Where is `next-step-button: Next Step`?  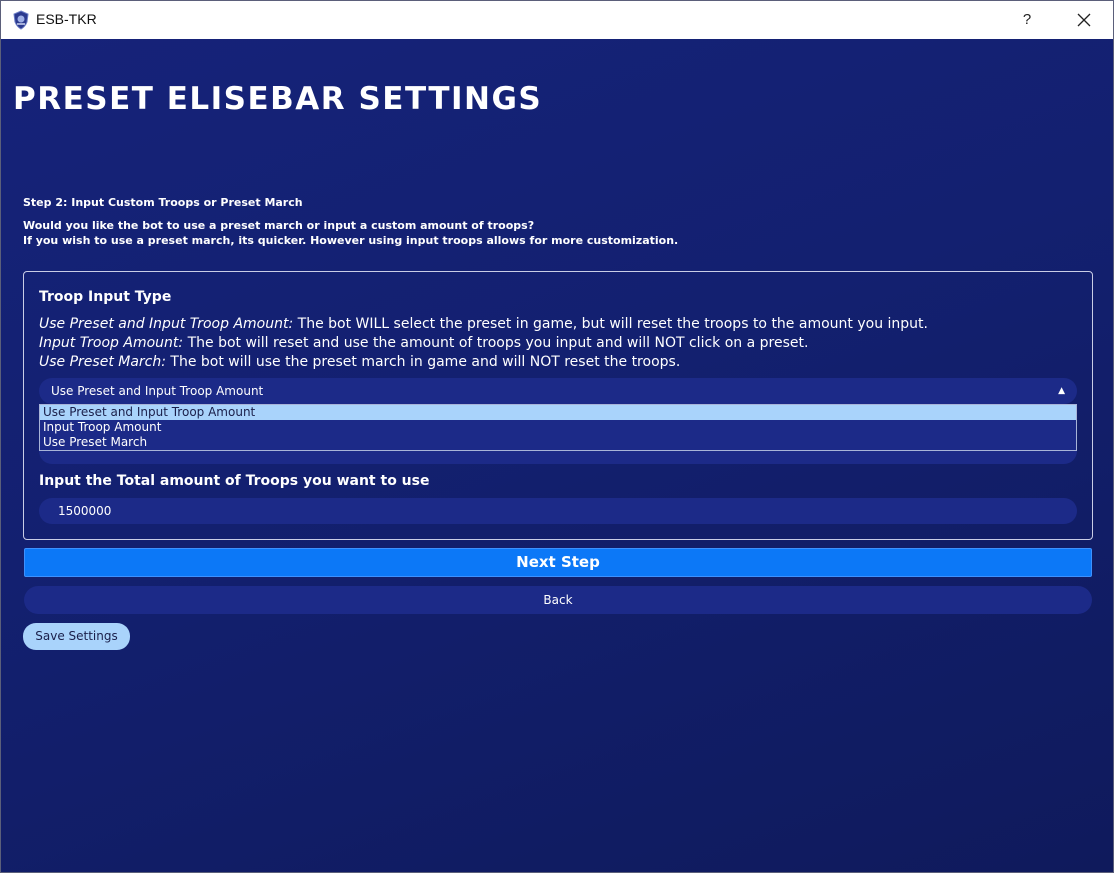
next-step-button: Next Step is located at coordinates (558, 562).